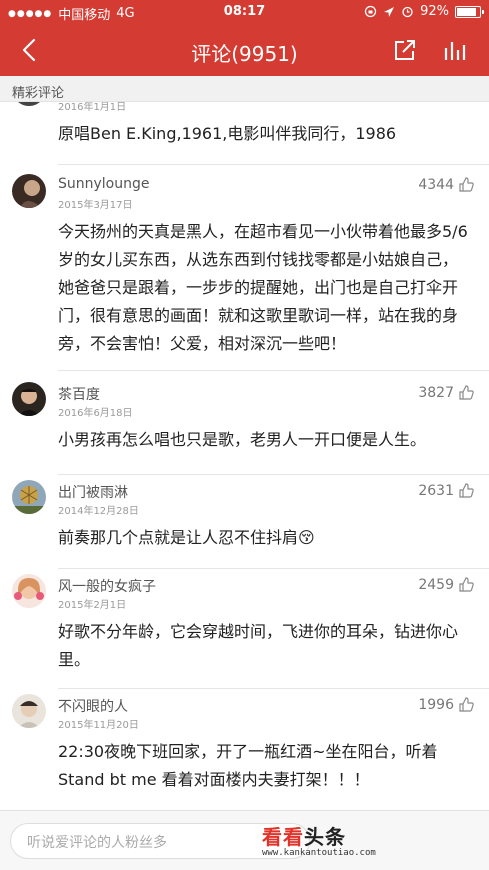  Describe the element at coordinates (227, 133) in the screenshot. I see `comment-text: 原唱Ben E.King,1961,电影叫伴我同行，1986` at that location.